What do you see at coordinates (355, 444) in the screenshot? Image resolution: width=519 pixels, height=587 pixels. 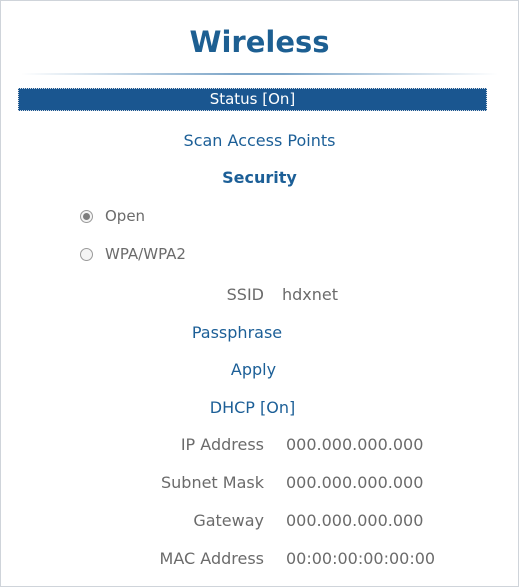 I see `ip-address-value: 000.000.000.000` at bounding box center [355, 444].